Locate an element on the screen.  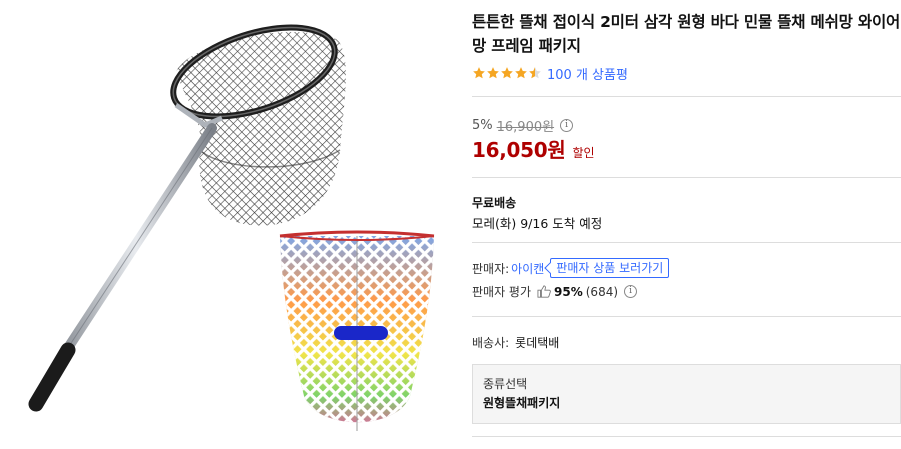
product-rating: 100 개 상품평 is located at coordinates (550, 73).